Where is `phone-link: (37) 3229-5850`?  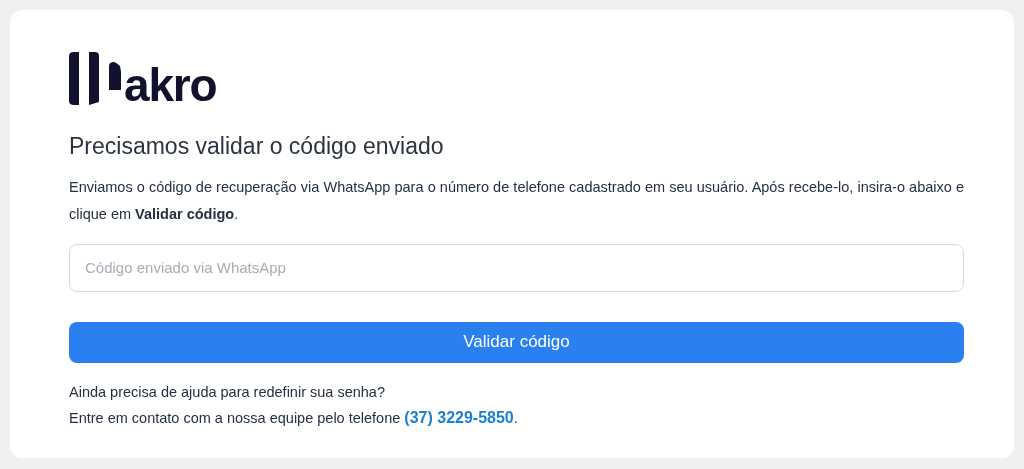 phone-link: (37) 3229-5850 is located at coordinates (459, 417).